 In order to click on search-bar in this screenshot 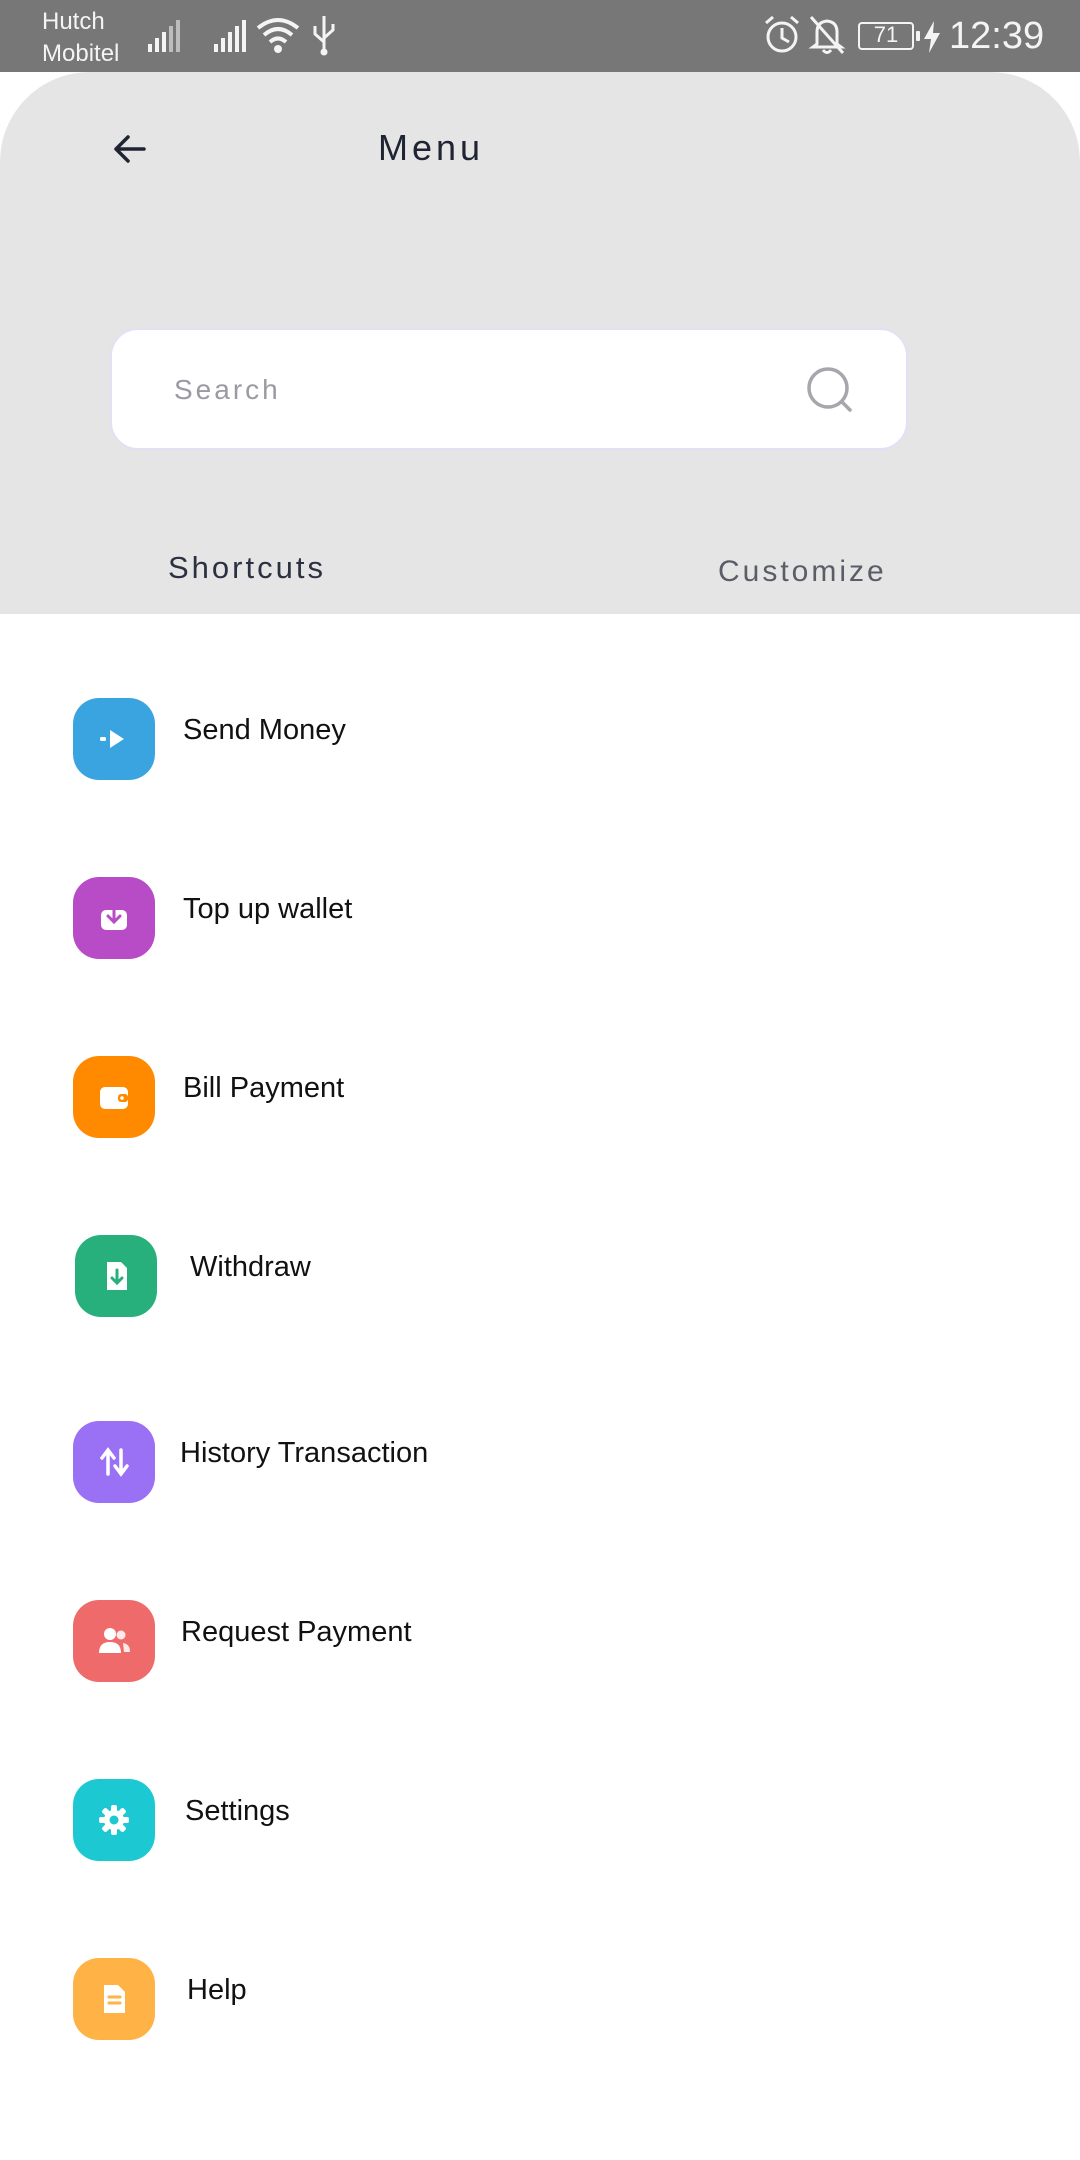, I will do `click(509, 389)`.